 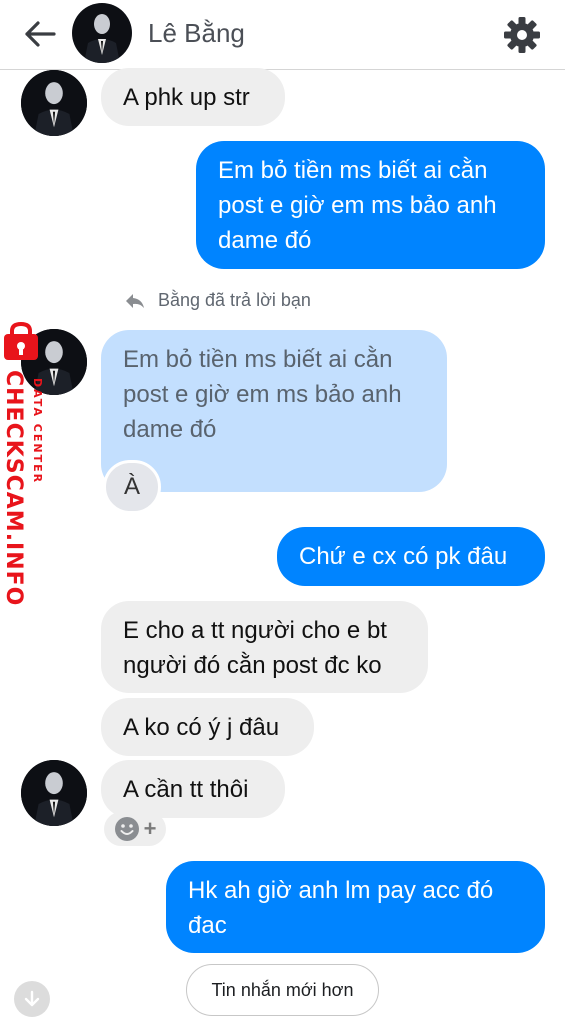 I want to click on reply-indicator: Bằng đã trả lời bạn, so click(x=217, y=300).